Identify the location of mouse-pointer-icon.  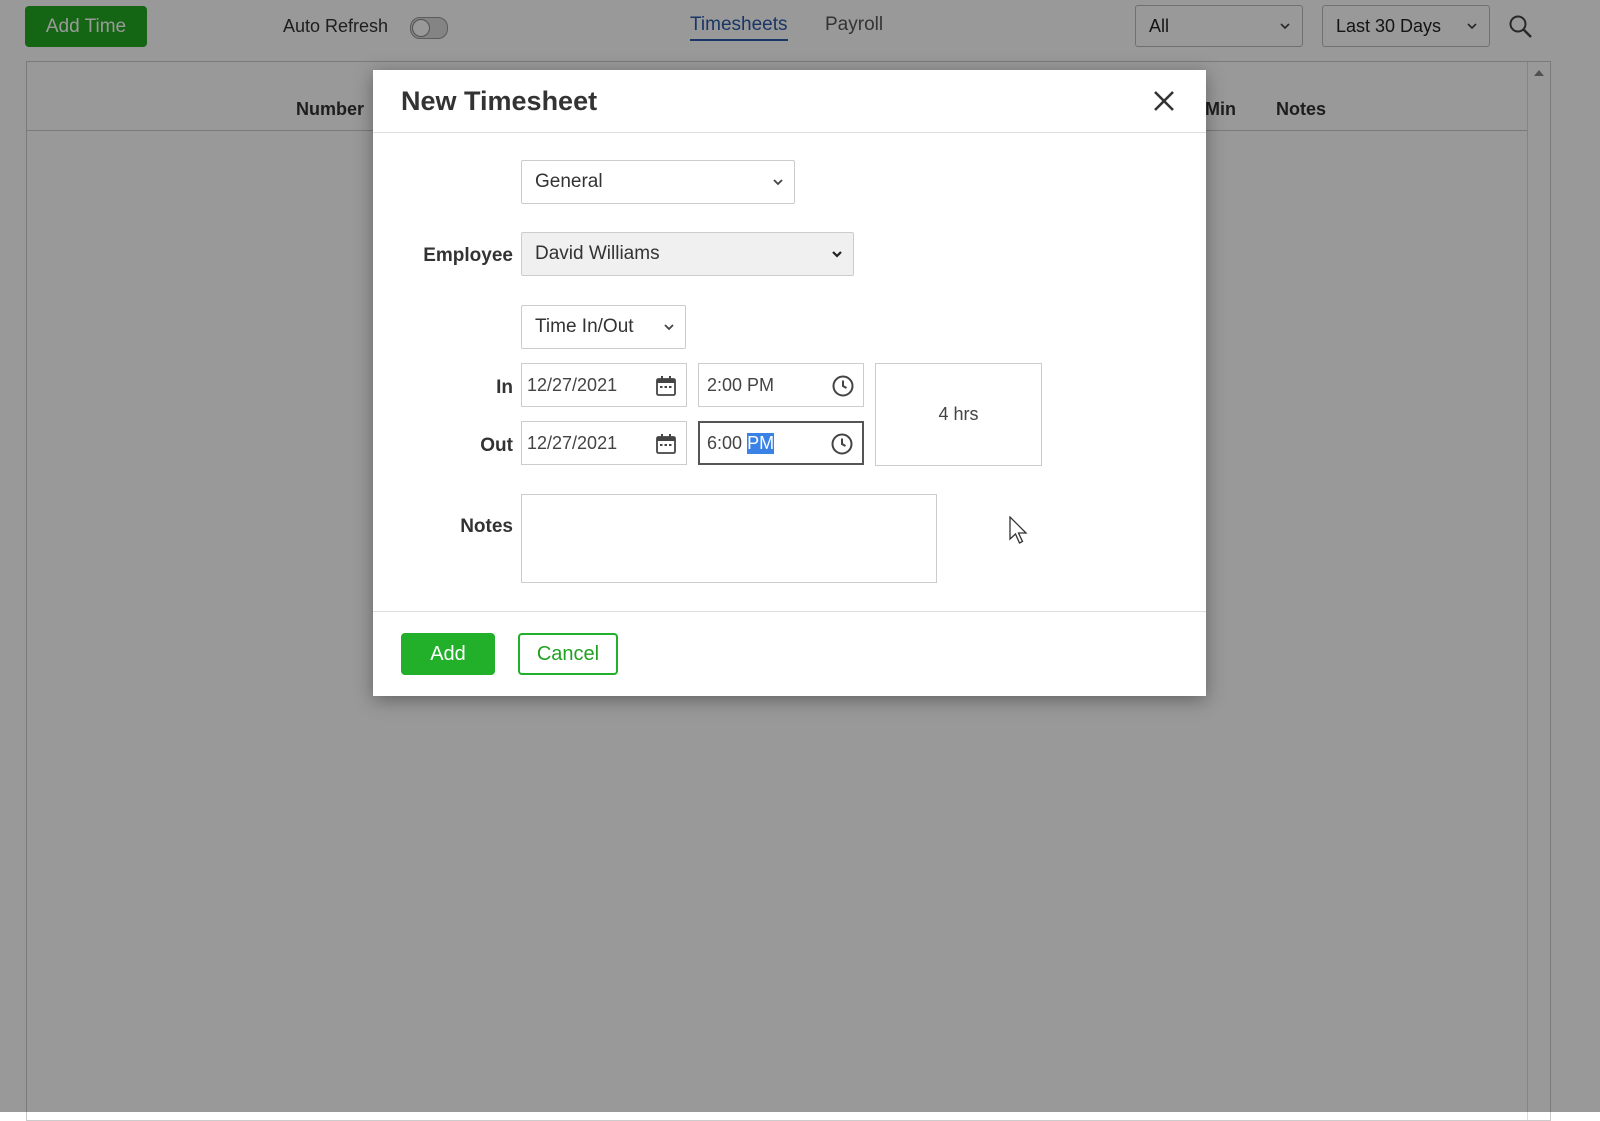
(1018, 530).